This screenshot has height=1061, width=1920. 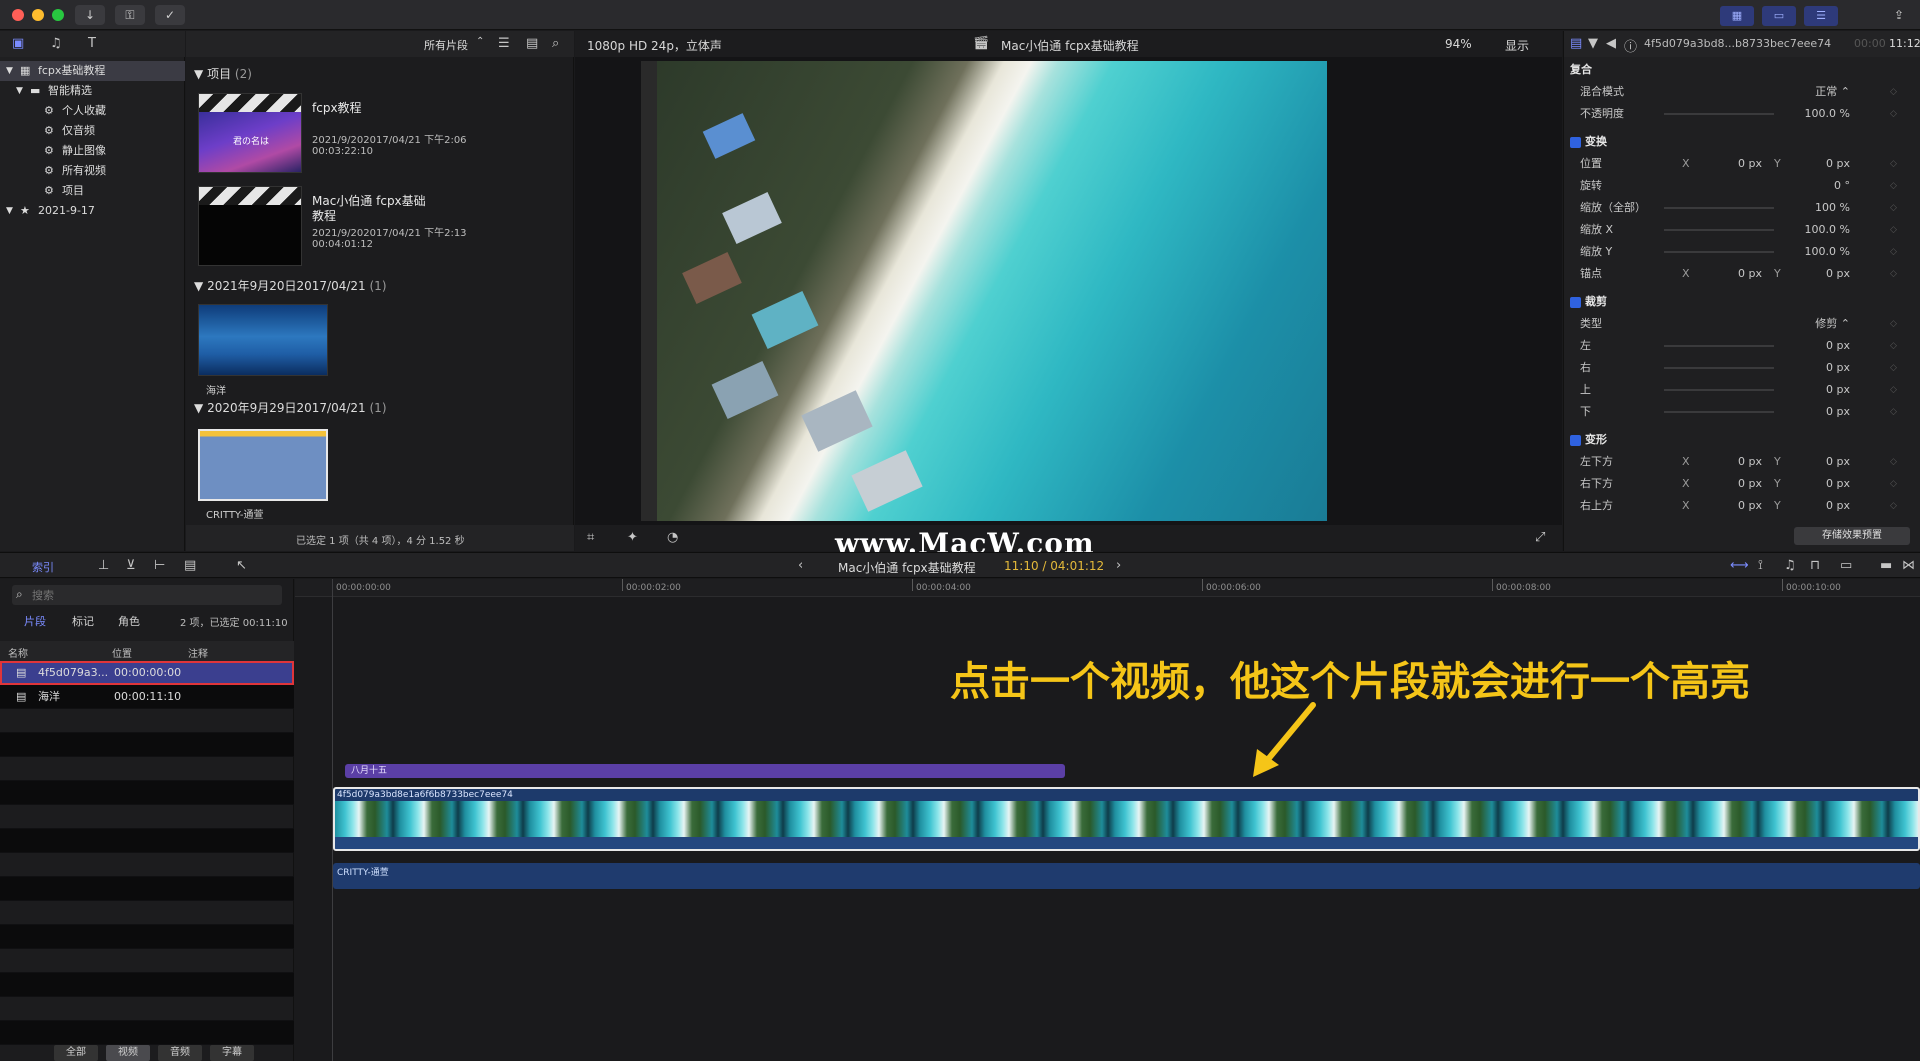 What do you see at coordinates (504, 43) in the screenshot?
I see `list-view-icon: ☰` at bounding box center [504, 43].